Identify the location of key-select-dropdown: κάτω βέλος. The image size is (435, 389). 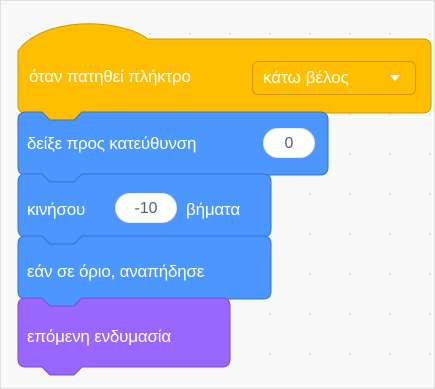
(334, 78).